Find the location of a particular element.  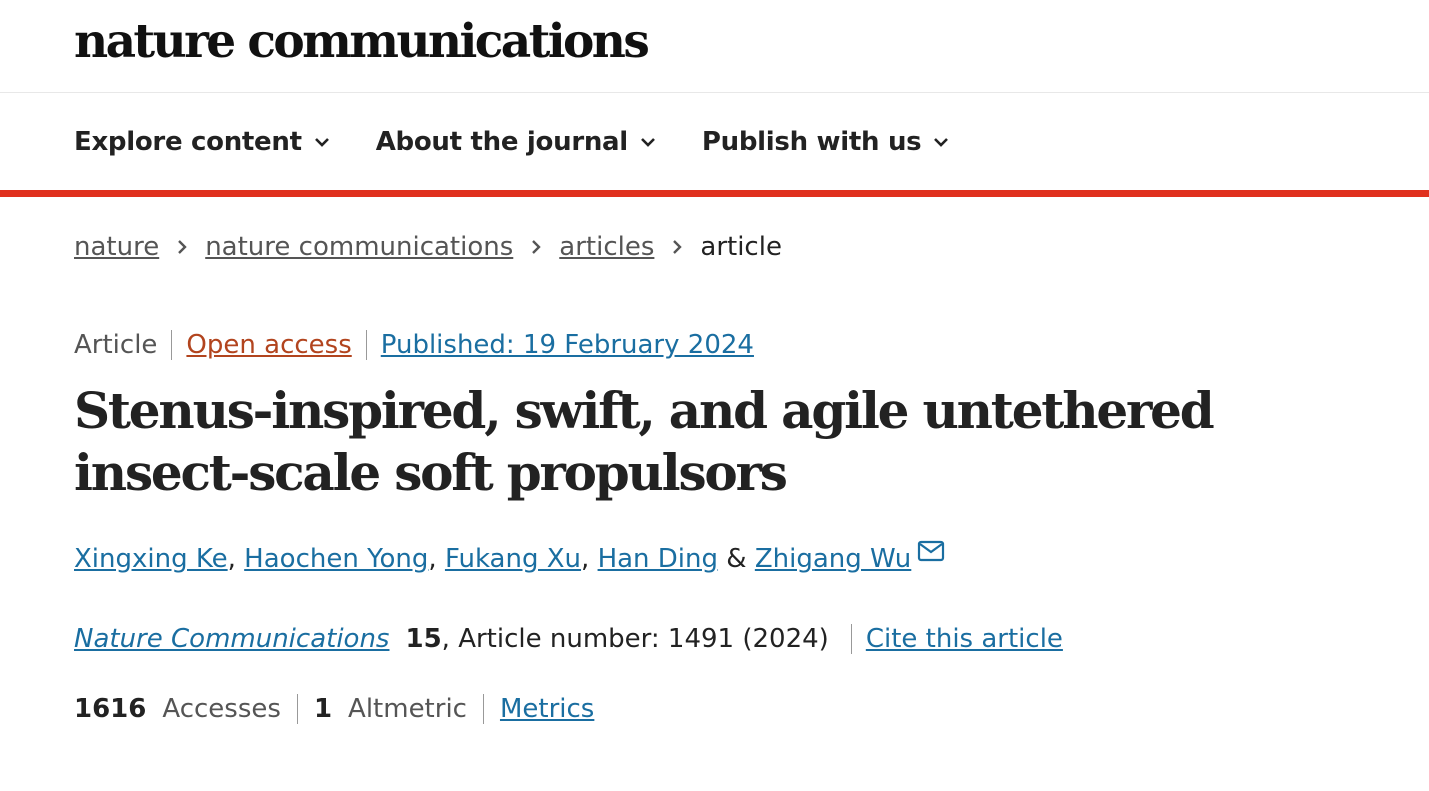

article-metrics: 1616 Accesses 1 Altmetric Metrics is located at coordinates (342, 709).